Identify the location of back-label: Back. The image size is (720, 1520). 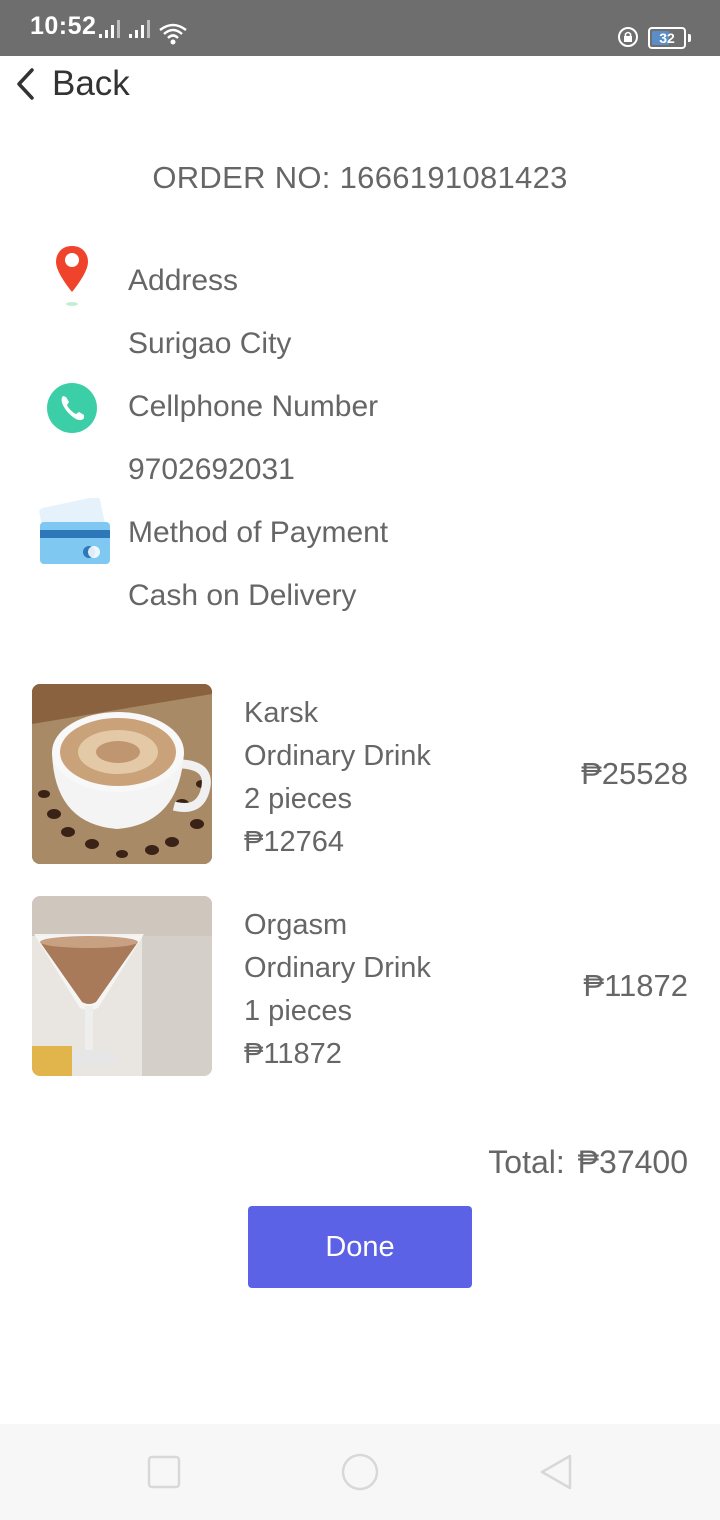
(91, 83).